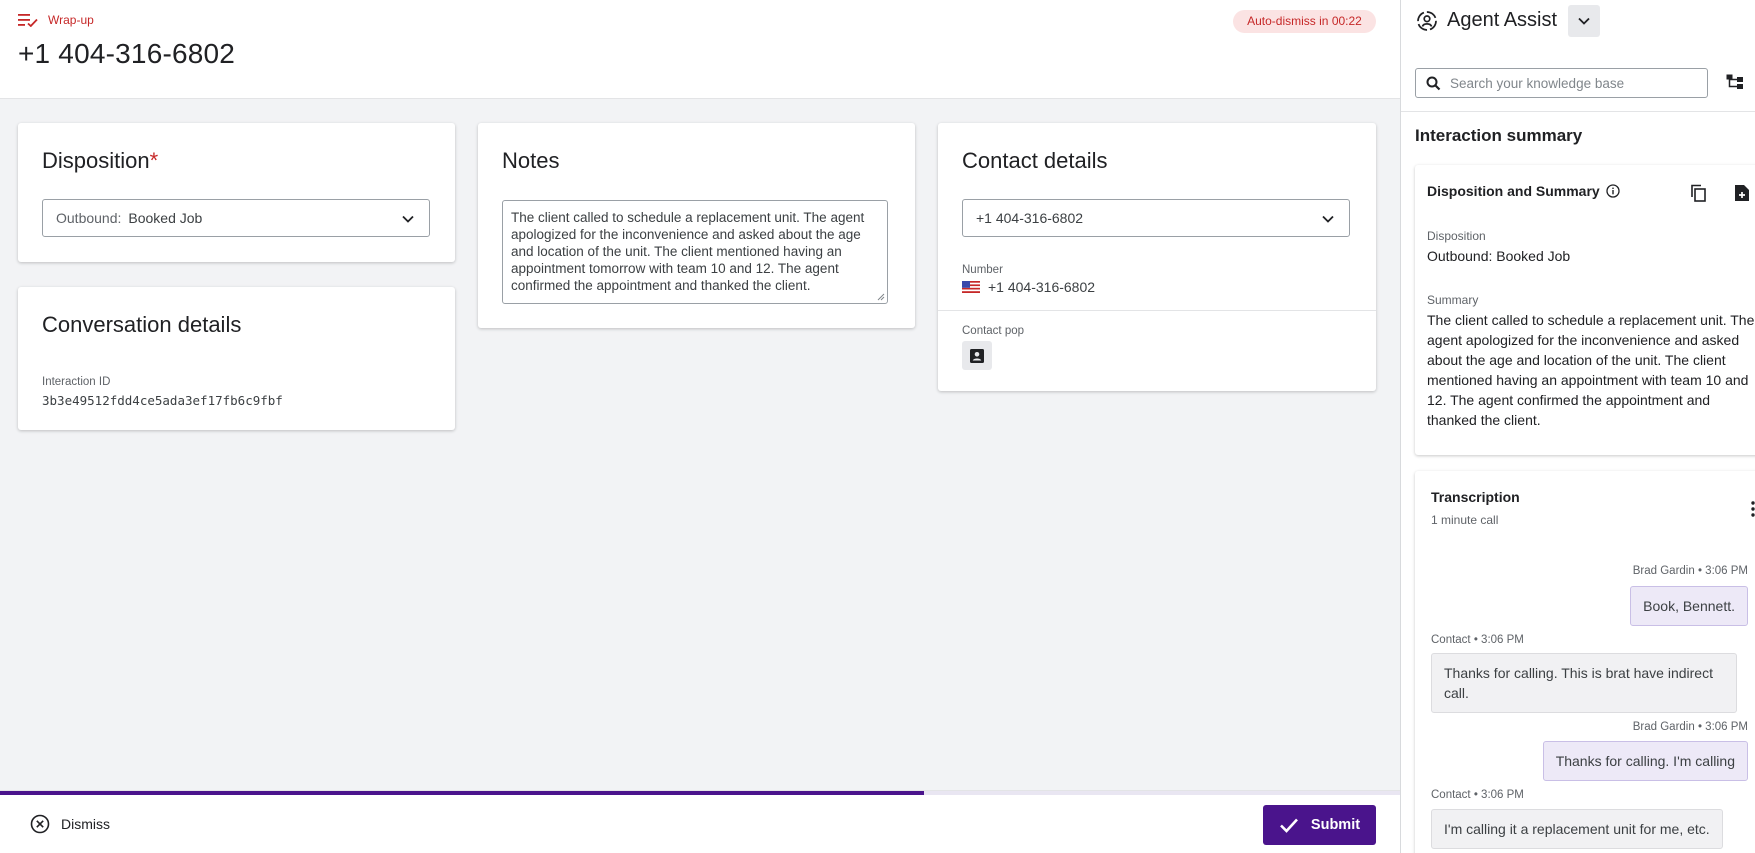  I want to click on page-title: +1 404-316-6802, so click(127, 53).